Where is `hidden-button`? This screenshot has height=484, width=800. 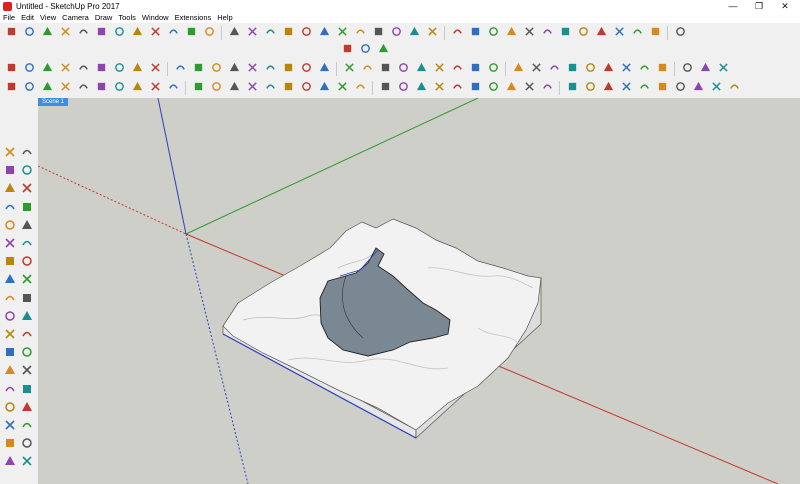 hidden-button is located at coordinates (475, 69).